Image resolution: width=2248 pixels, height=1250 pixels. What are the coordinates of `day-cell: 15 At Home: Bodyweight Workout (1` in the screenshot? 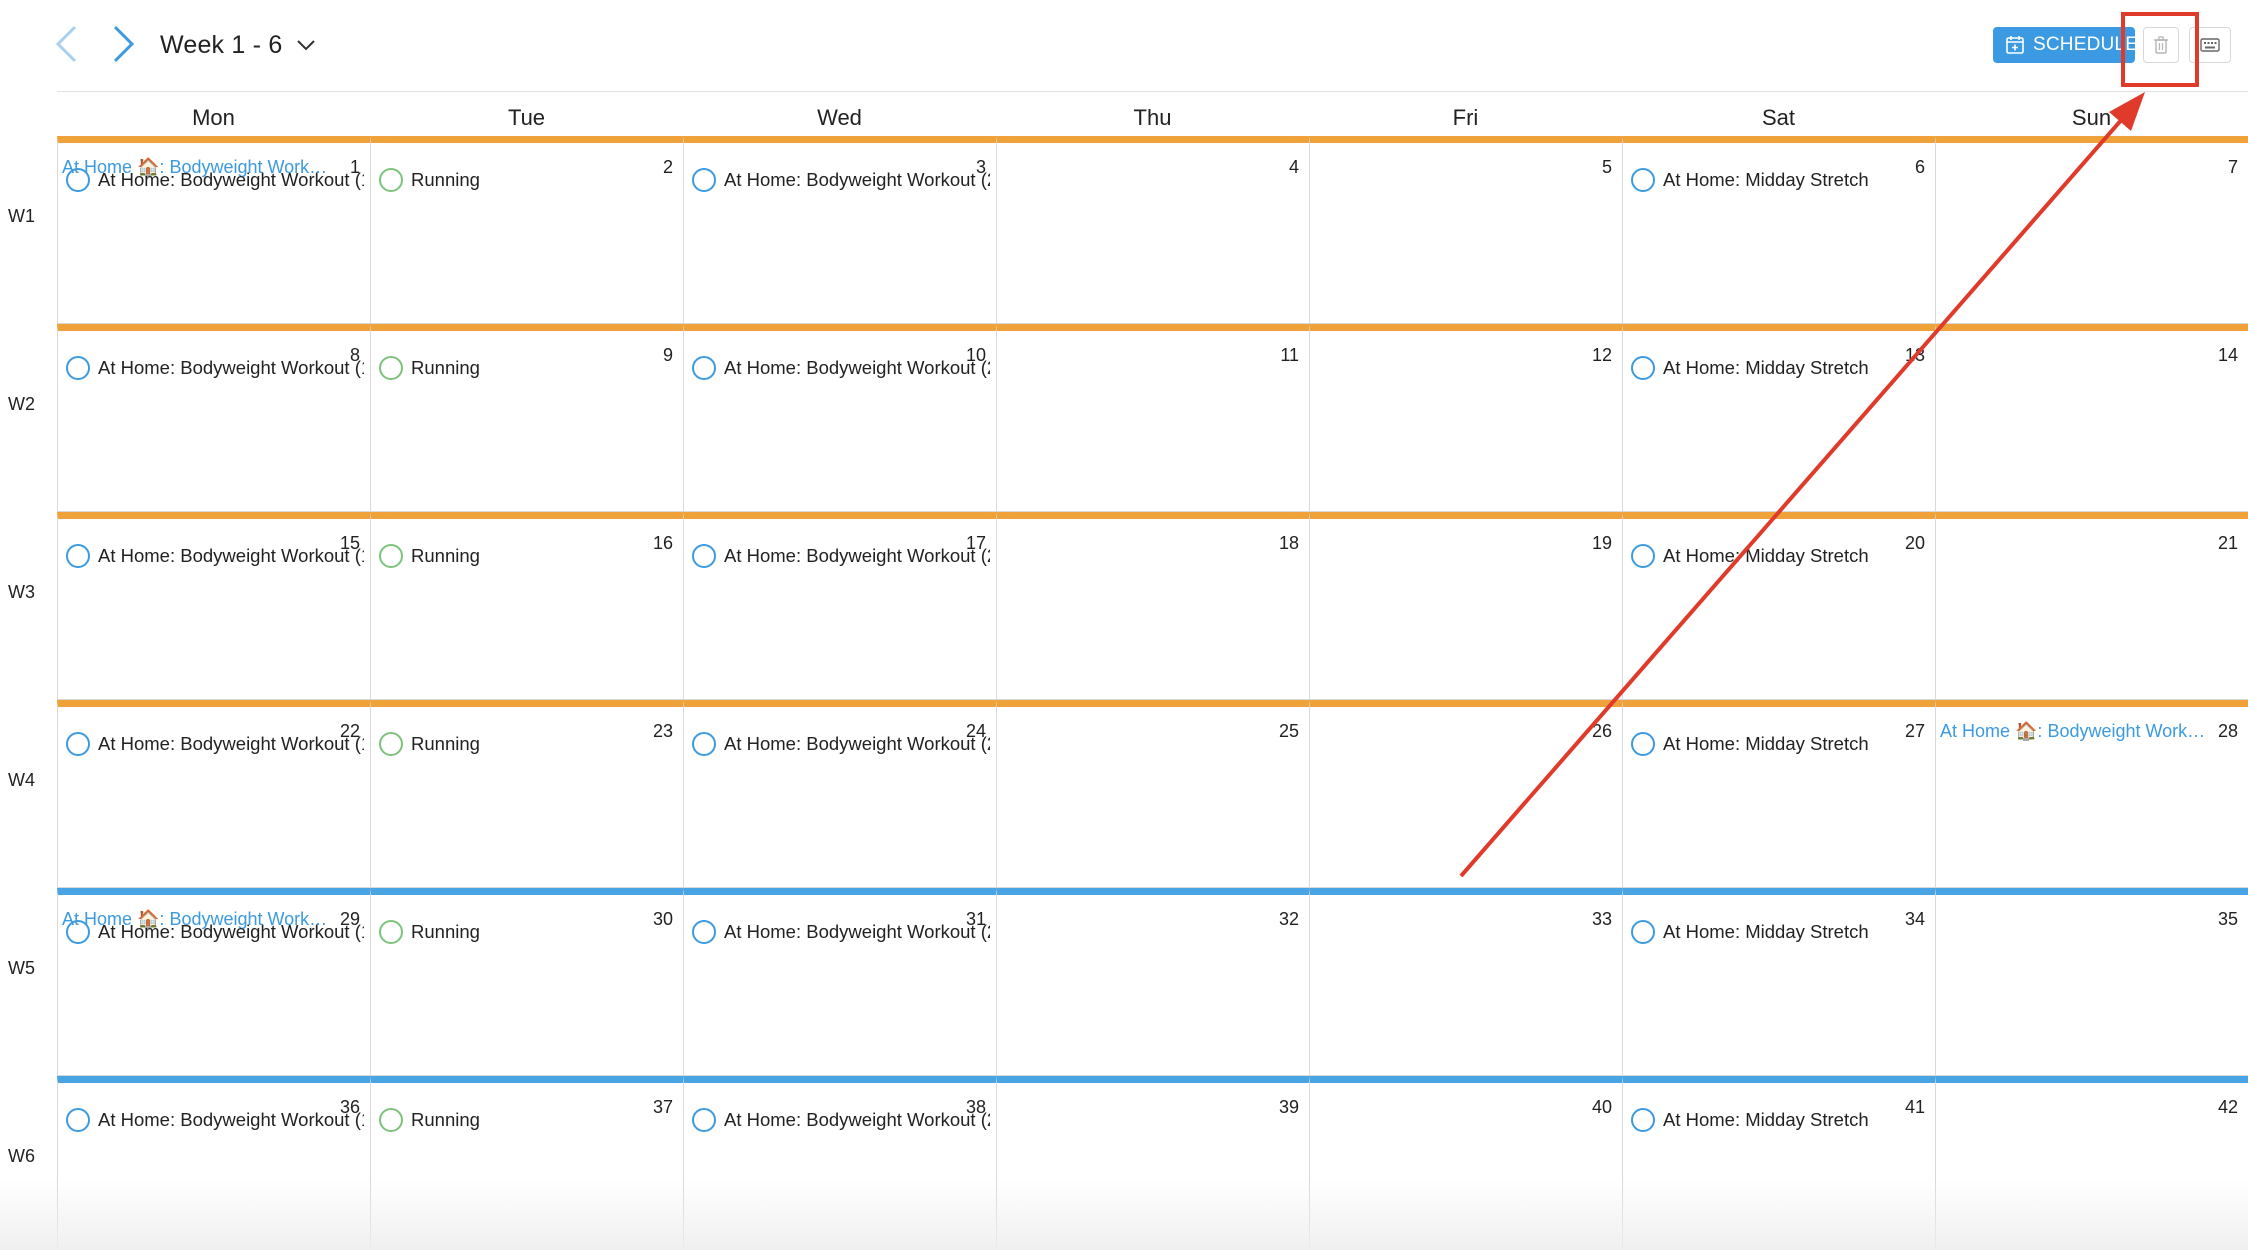 It's located at (213, 606).